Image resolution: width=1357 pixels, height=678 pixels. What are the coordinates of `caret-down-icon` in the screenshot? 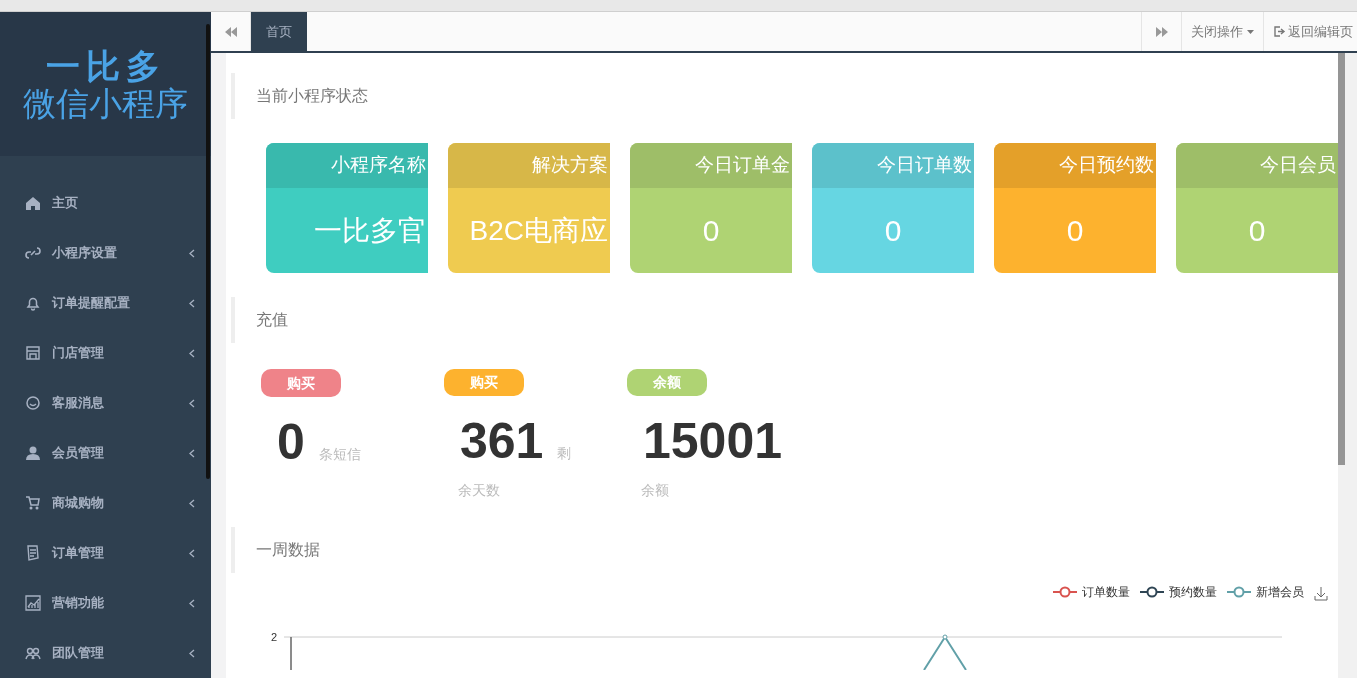 It's located at (1250, 31).